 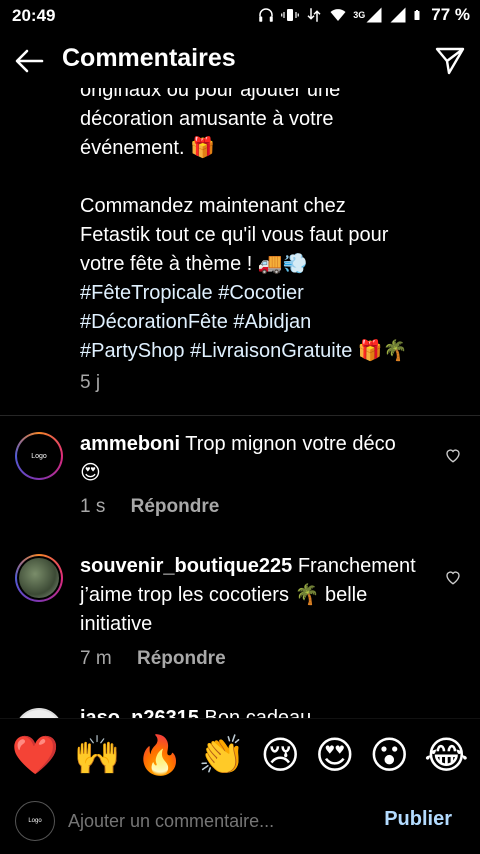 What do you see at coordinates (39, 456) in the screenshot?
I see `avatar: Logo` at bounding box center [39, 456].